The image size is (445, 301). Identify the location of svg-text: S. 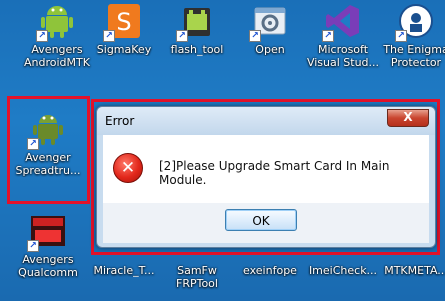
(123, 22).